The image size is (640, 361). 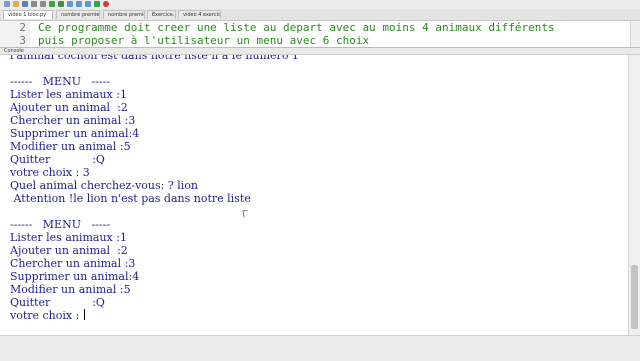 I want to click on console-header: Console, so click(x=320, y=51).